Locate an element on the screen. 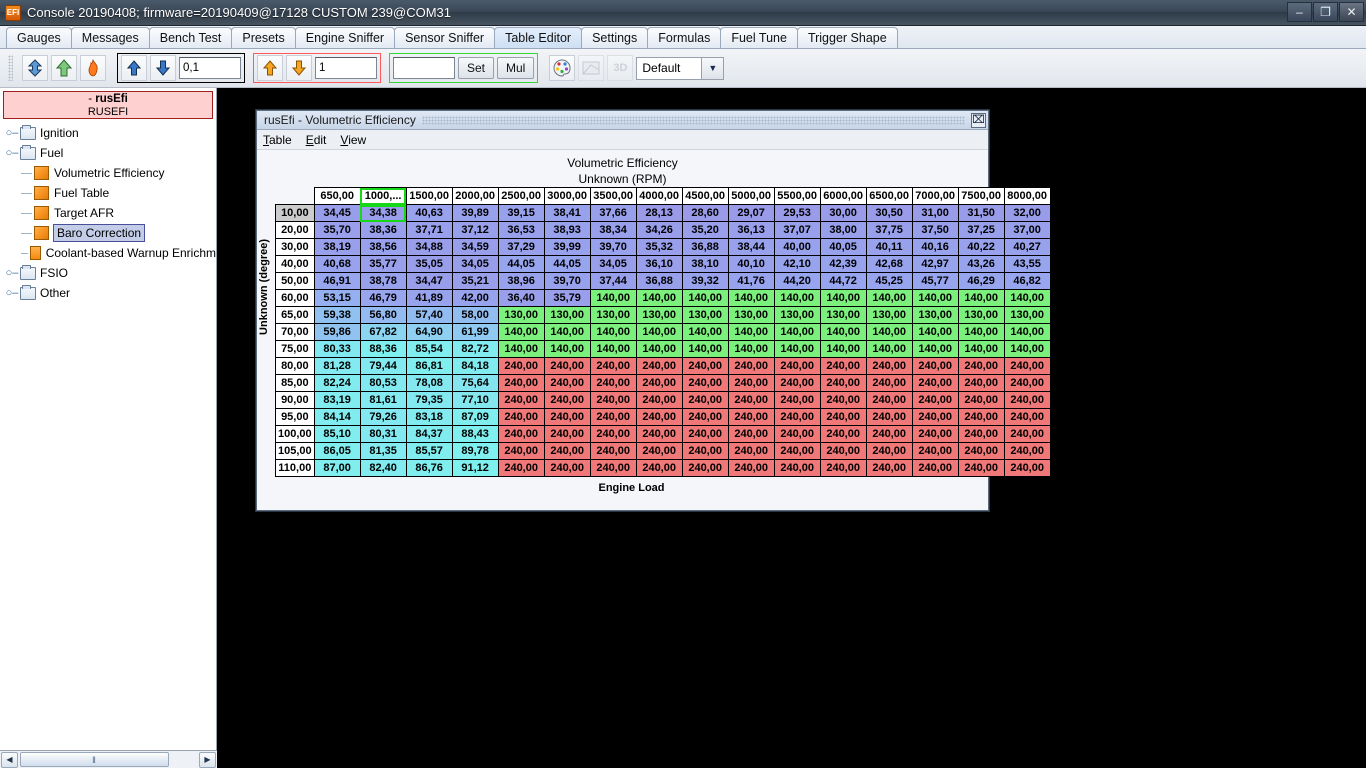 Image resolution: width=1366 pixels, height=768 pixels. table-cell: 37,00 is located at coordinates (1027, 230).